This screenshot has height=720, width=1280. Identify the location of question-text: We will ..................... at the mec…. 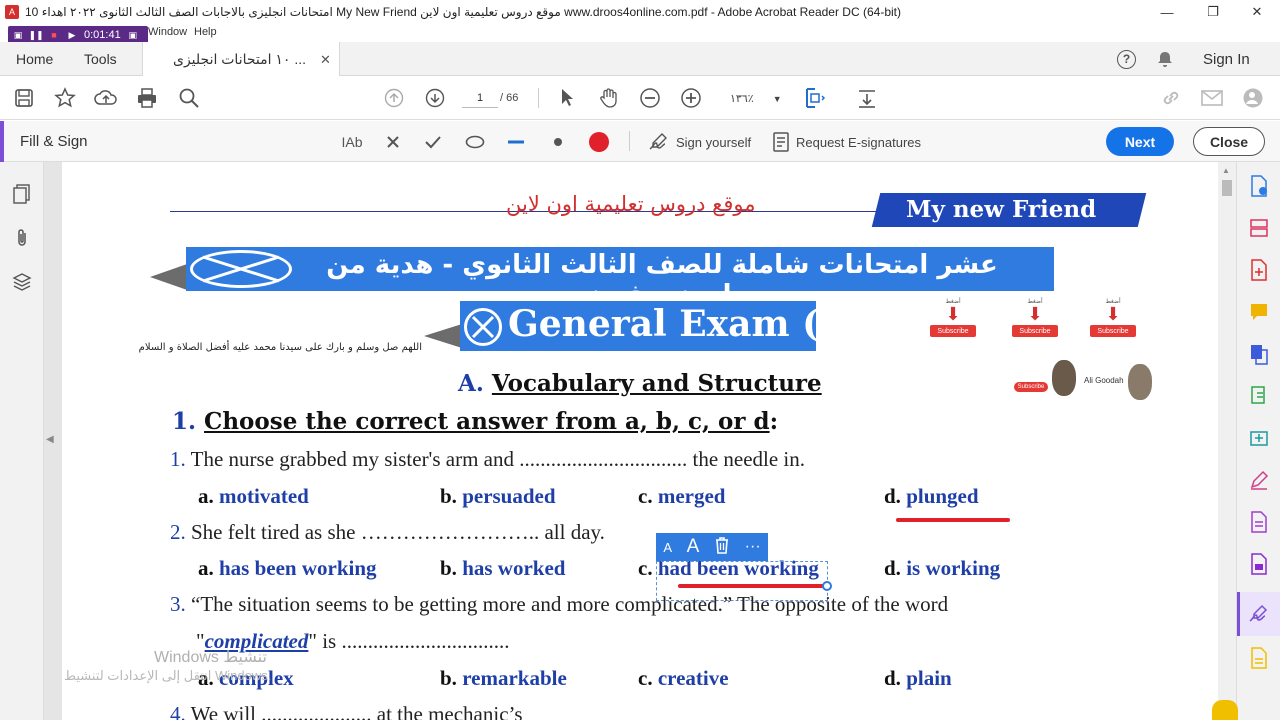
(356, 711).